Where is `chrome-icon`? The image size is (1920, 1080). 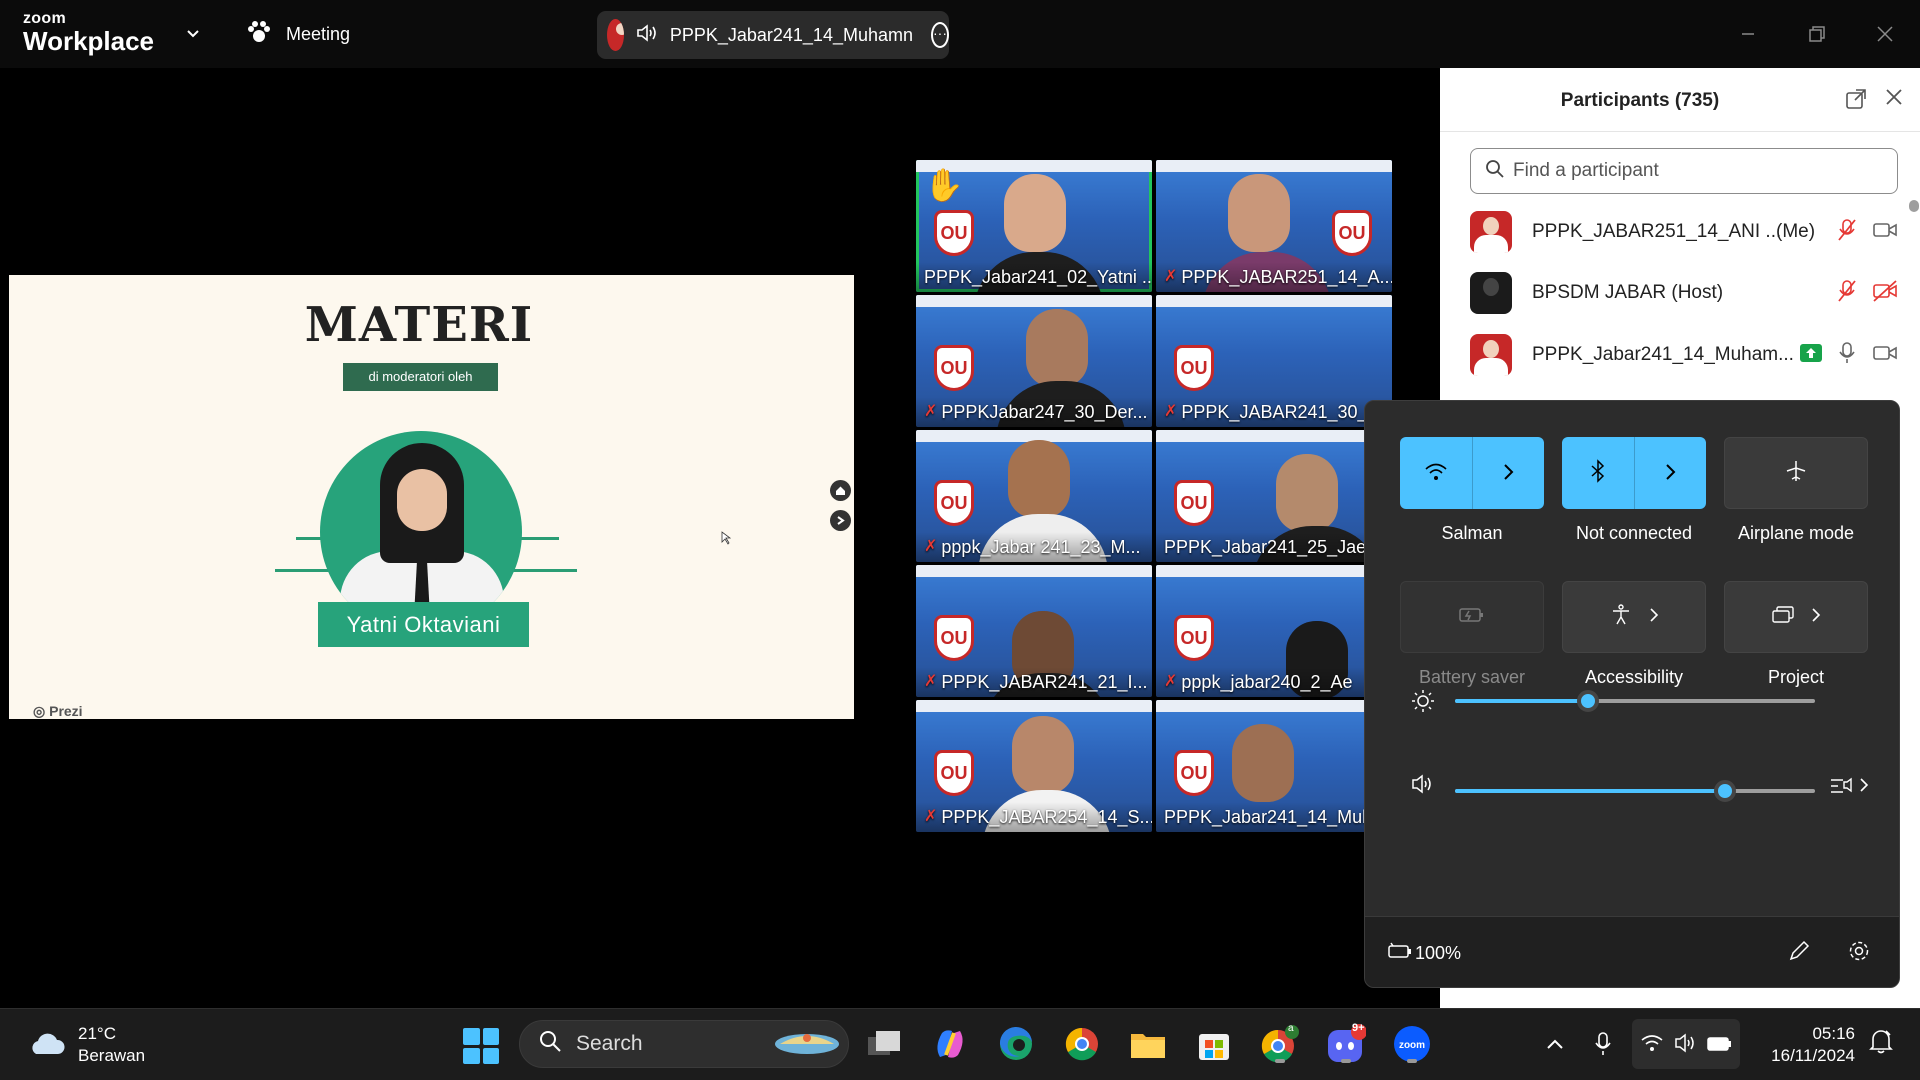
chrome-icon is located at coordinates (1082, 1044).